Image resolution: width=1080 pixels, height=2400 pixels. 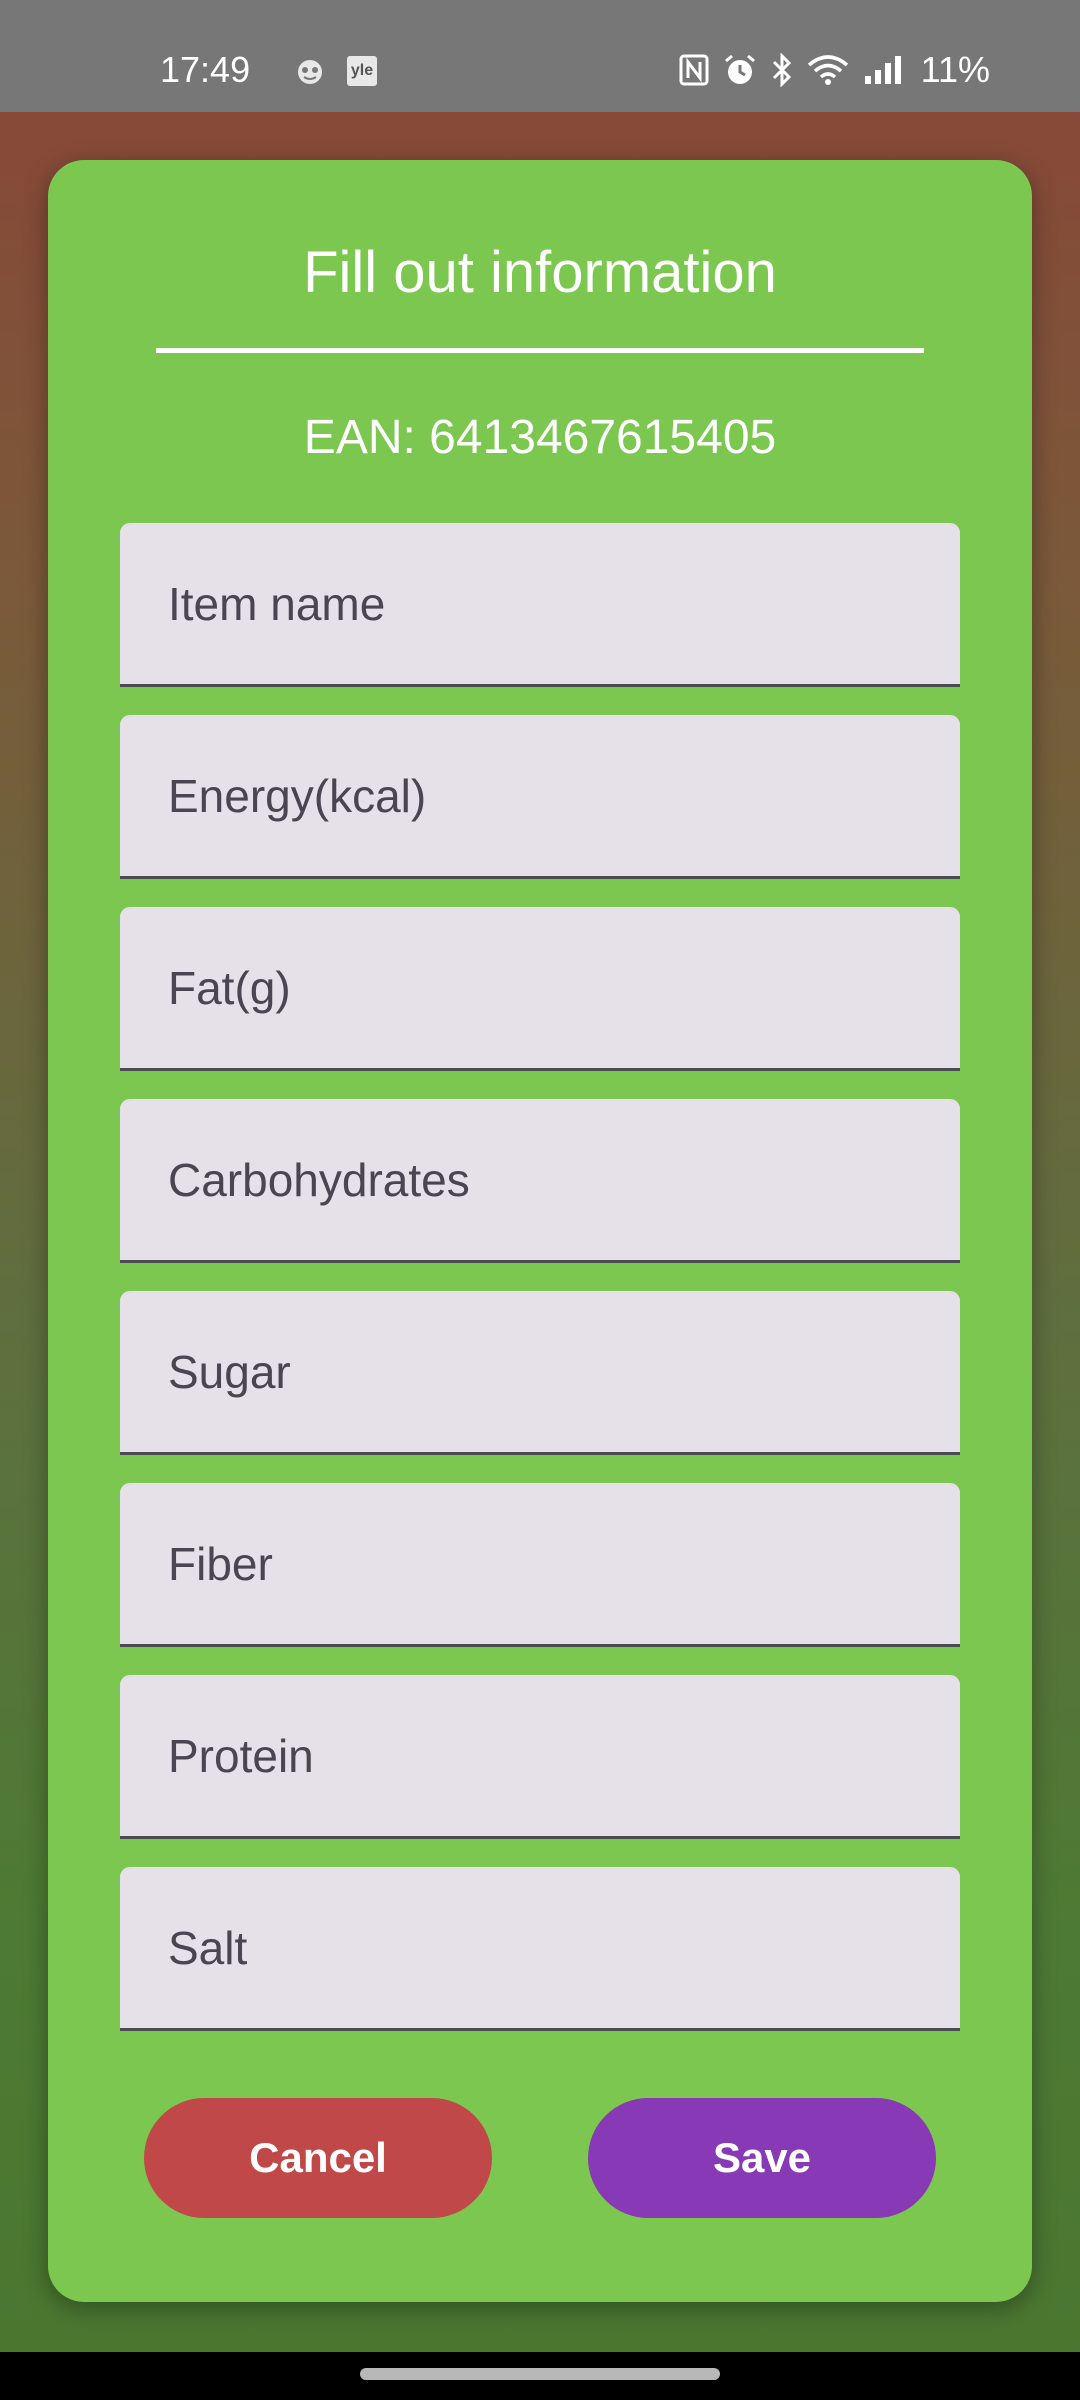 I want to click on alarm-icon, so click(x=740, y=70).